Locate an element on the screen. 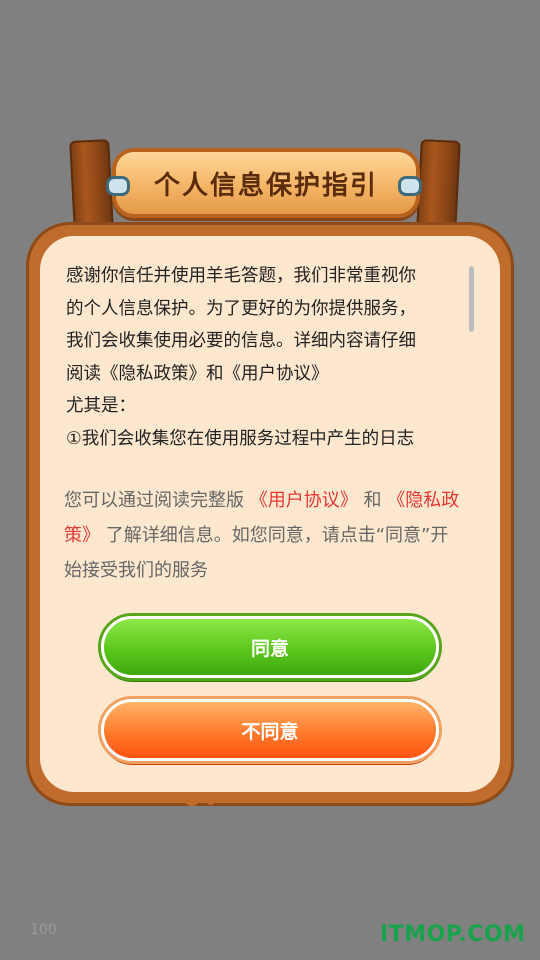  notice-and: 和 is located at coordinates (372, 500).